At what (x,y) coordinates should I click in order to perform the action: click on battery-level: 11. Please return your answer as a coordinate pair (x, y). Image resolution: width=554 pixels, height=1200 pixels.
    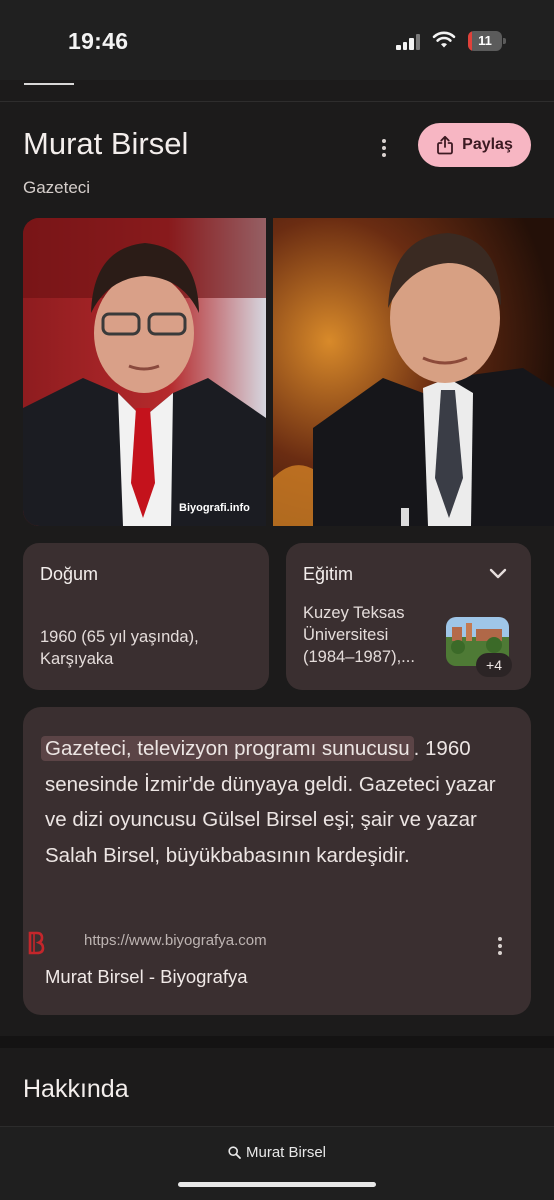
    Looking at the image, I should click on (485, 40).